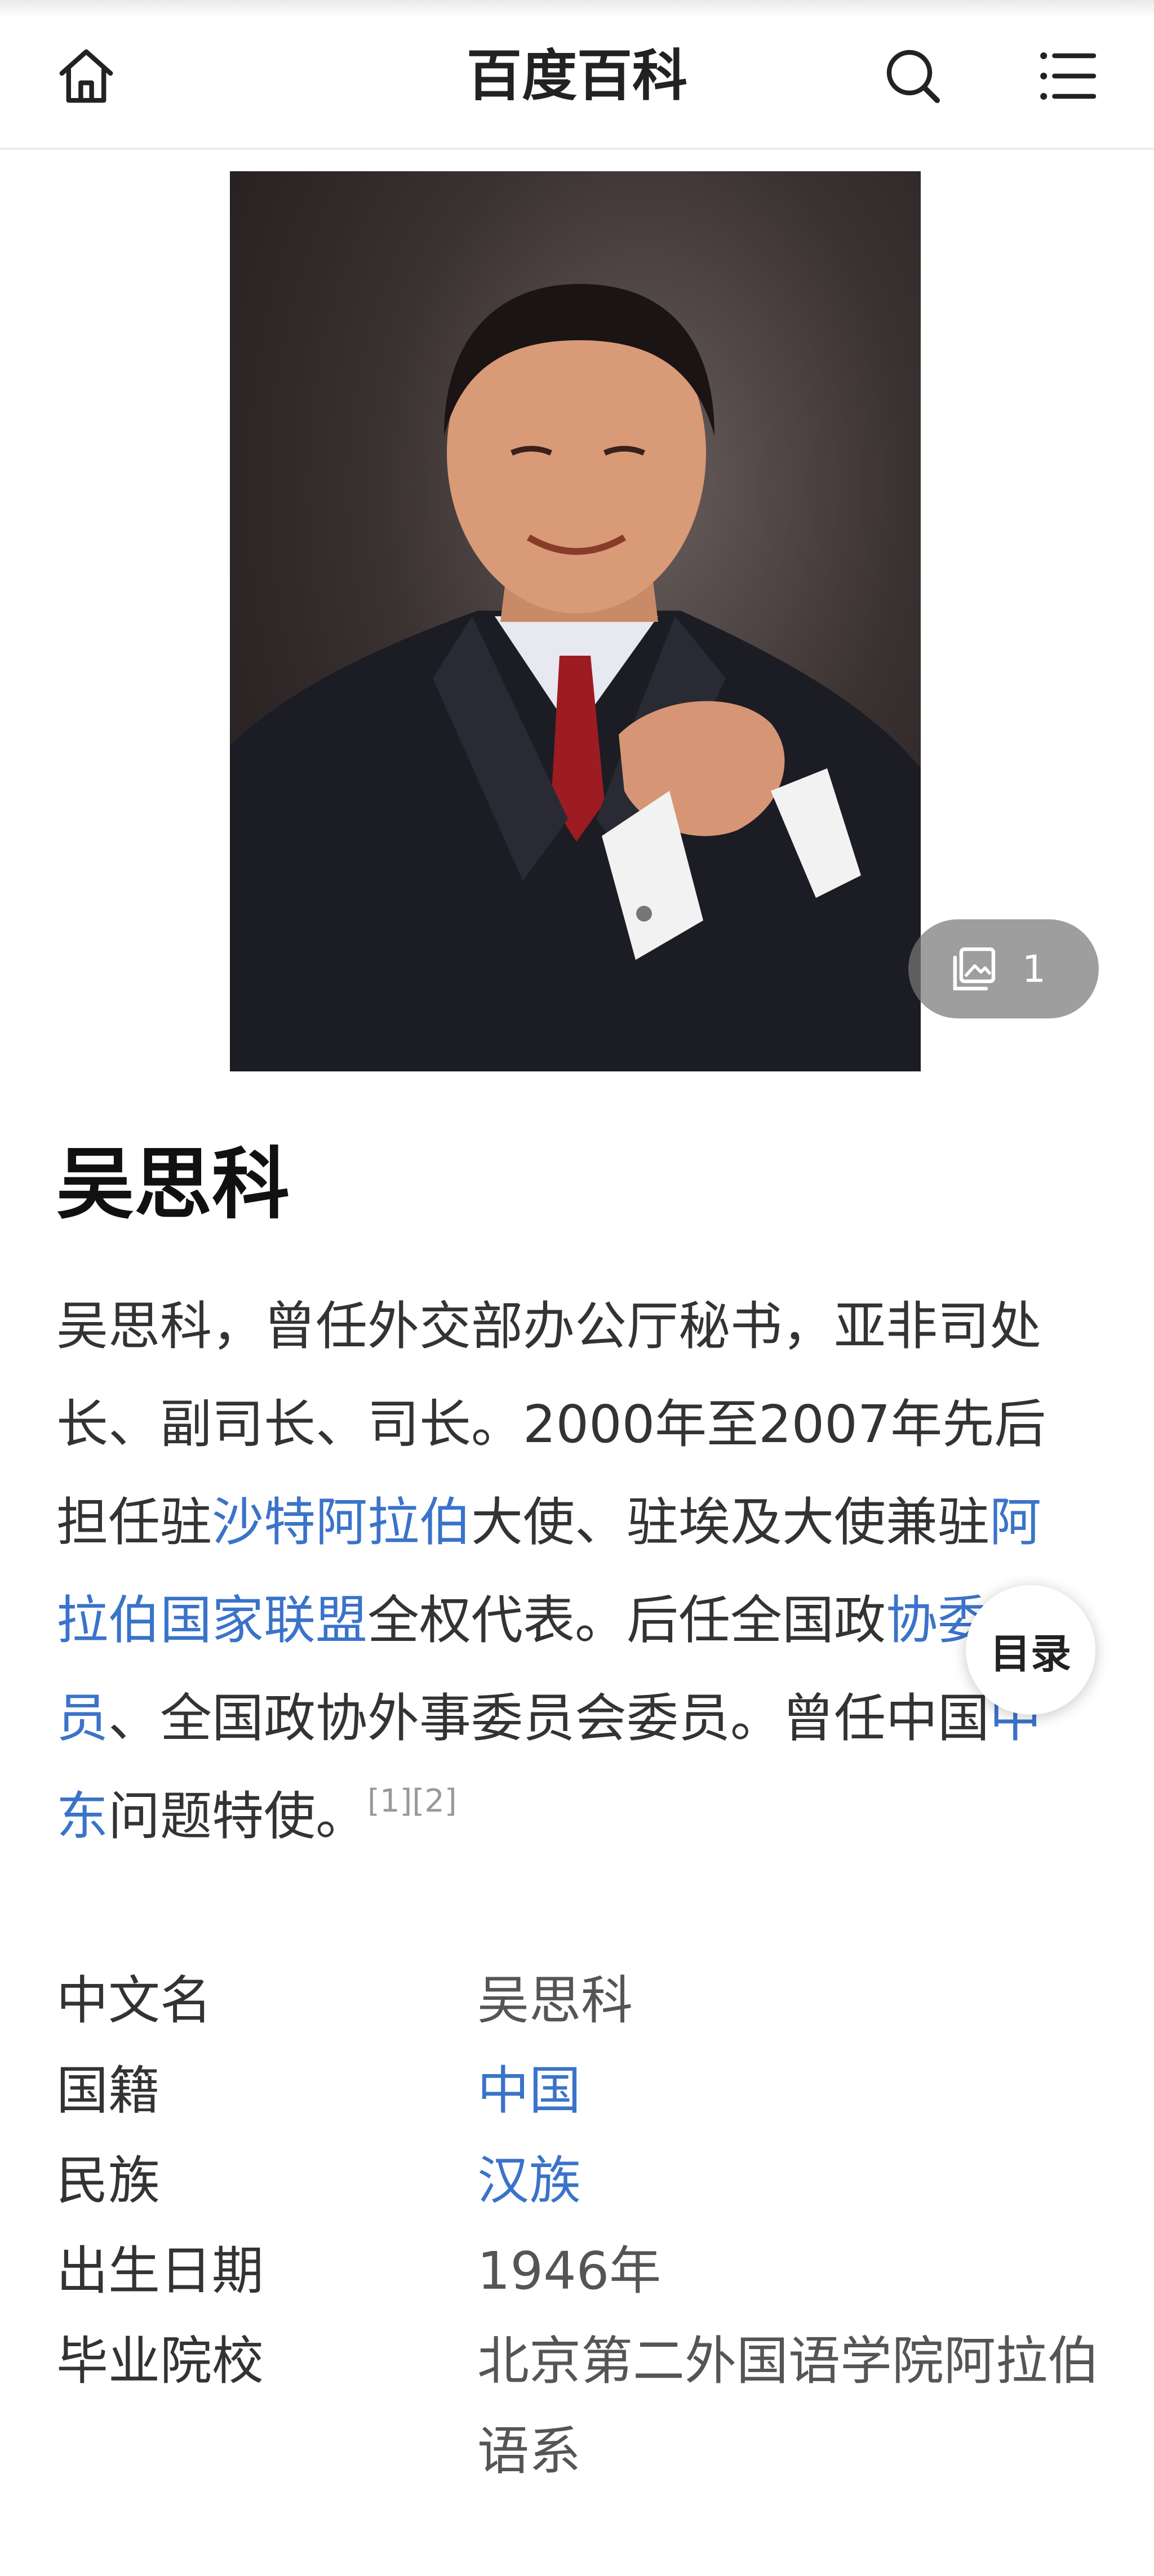 Image resolution: width=1154 pixels, height=2576 pixels. I want to click on info-row-birth-date: 出生日期 1946年, so click(580, 2271).